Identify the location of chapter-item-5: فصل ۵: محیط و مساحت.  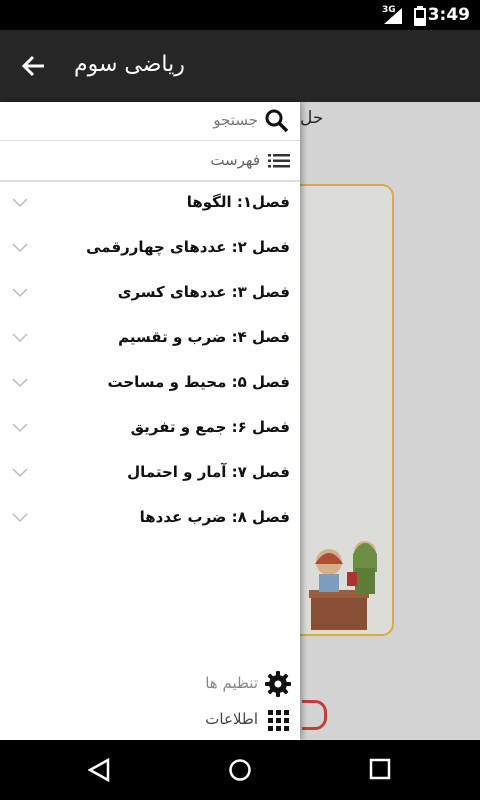
(150, 383).